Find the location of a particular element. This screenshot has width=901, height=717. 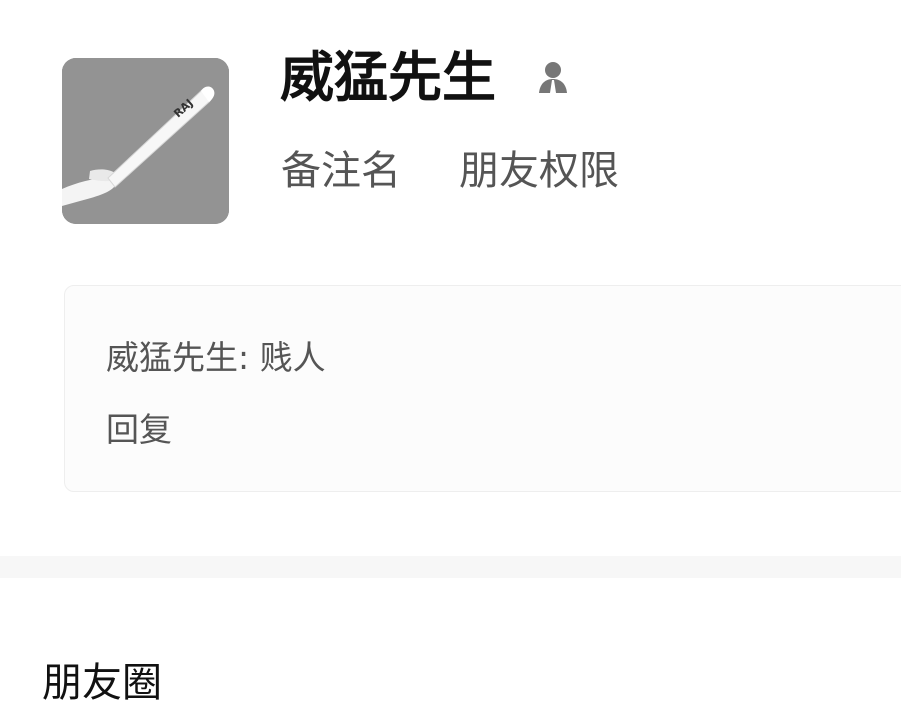

moments-title: 朋友圈 is located at coordinates (102, 683).